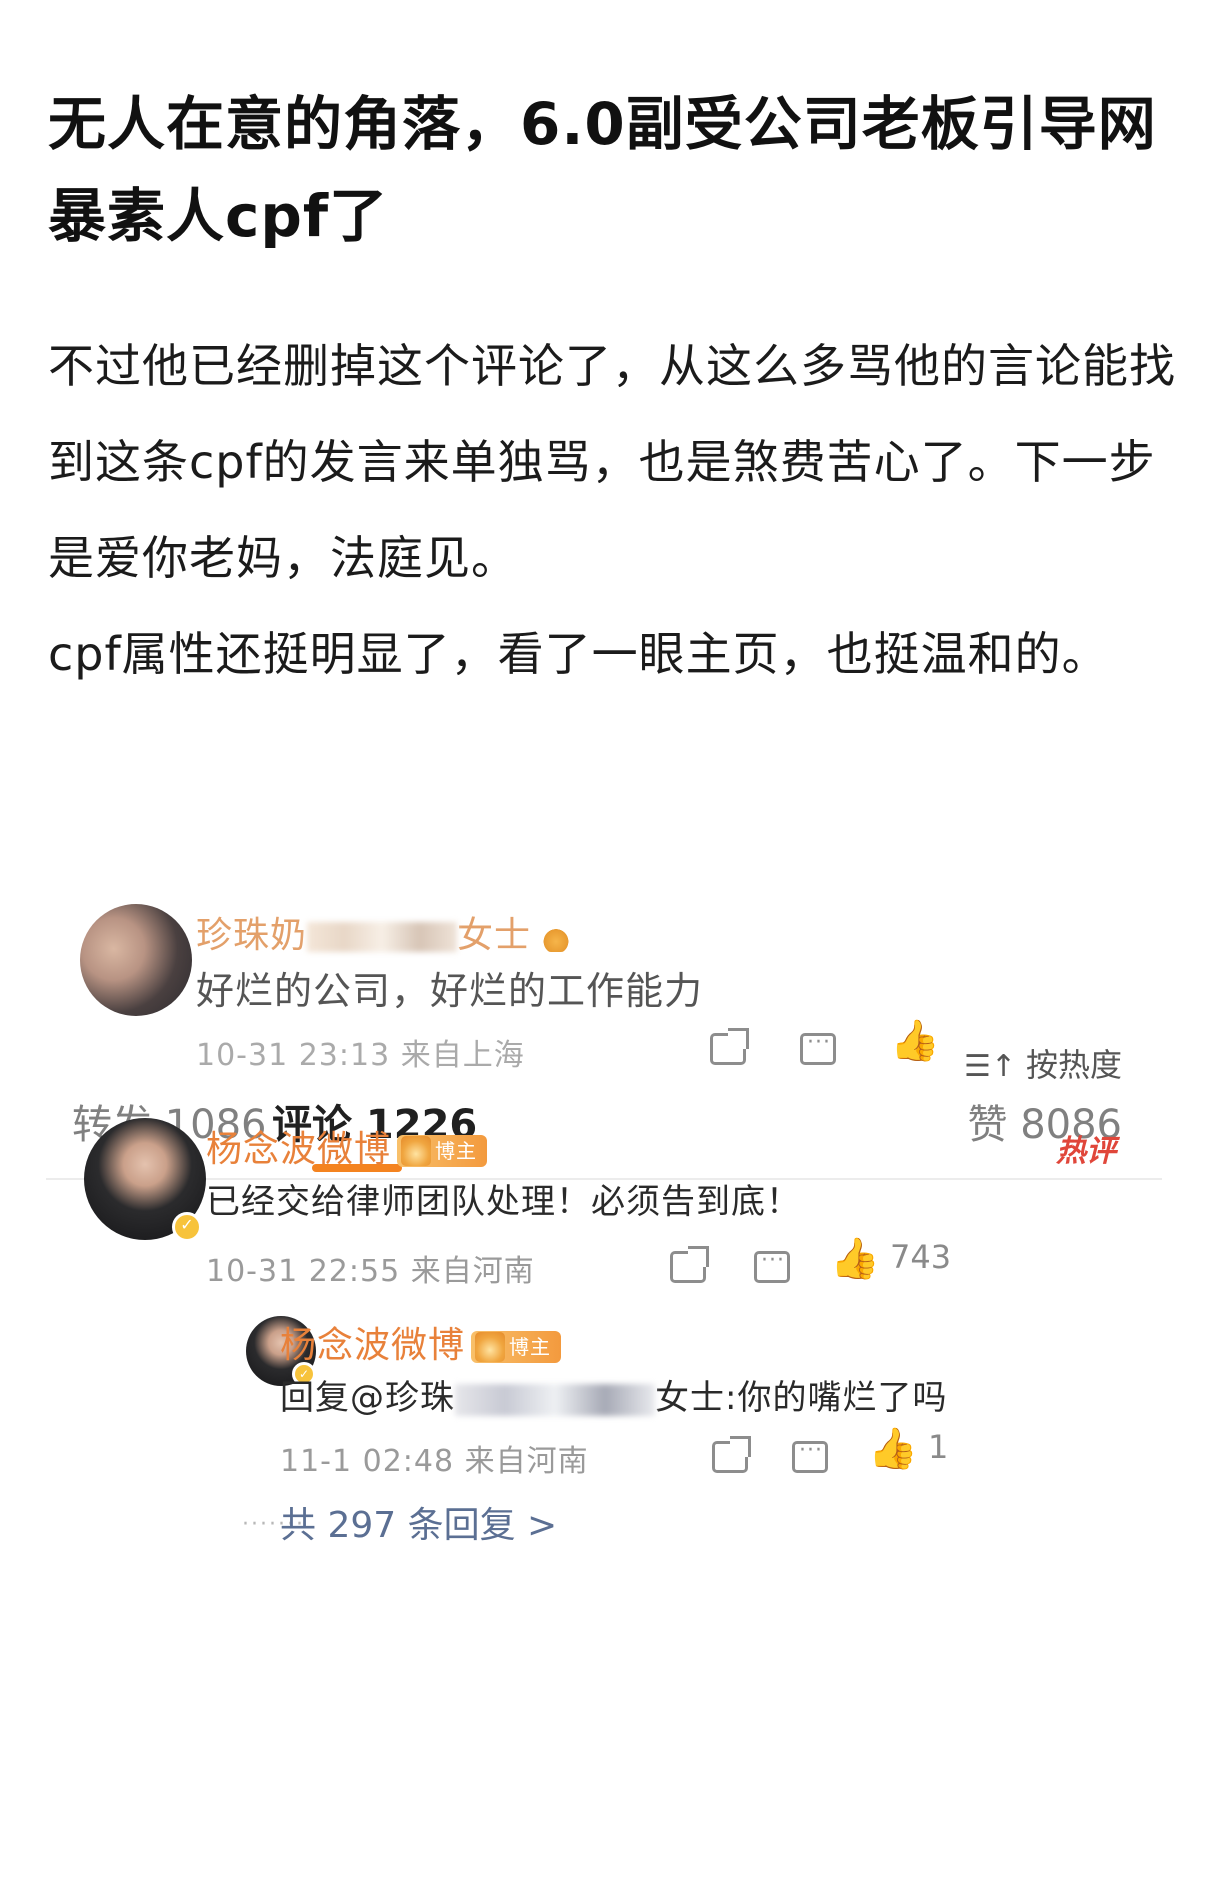 The width and height of the screenshot is (1206, 1884). What do you see at coordinates (450, 991) in the screenshot?
I see `origin-comment-text: 好烂的公司，好烂的工作能力` at bounding box center [450, 991].